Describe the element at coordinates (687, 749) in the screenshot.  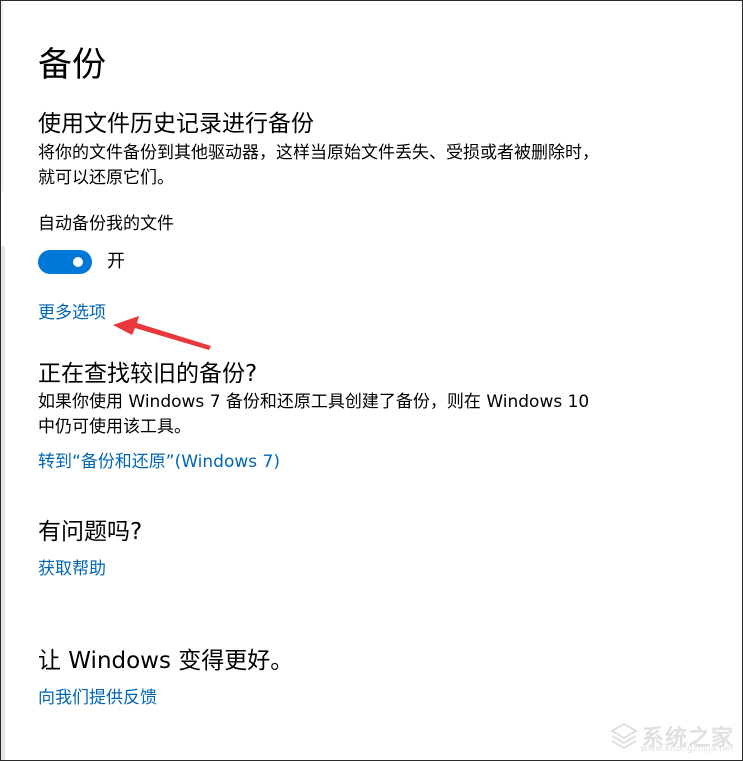
I see `watermark-url: www.xitongzhijia.net` at that location.